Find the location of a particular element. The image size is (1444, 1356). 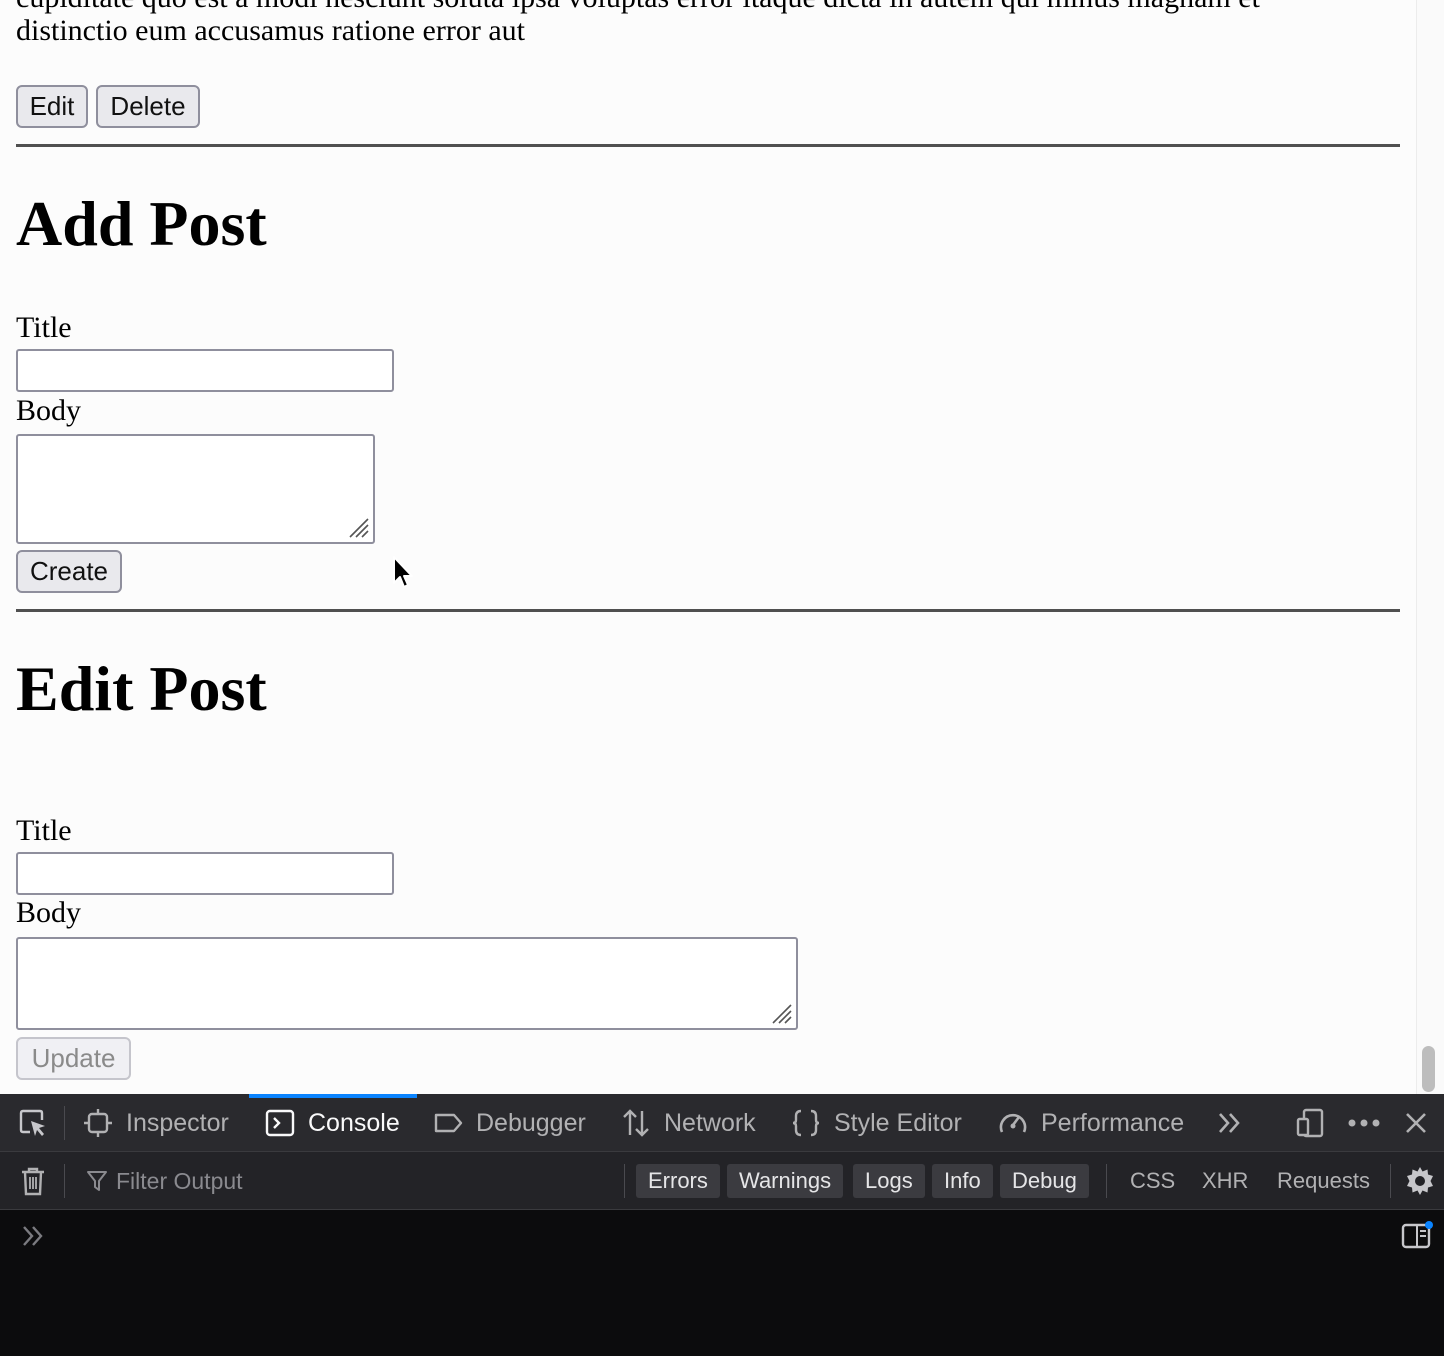

gear-icon is located at coordinates (1420, 1181).